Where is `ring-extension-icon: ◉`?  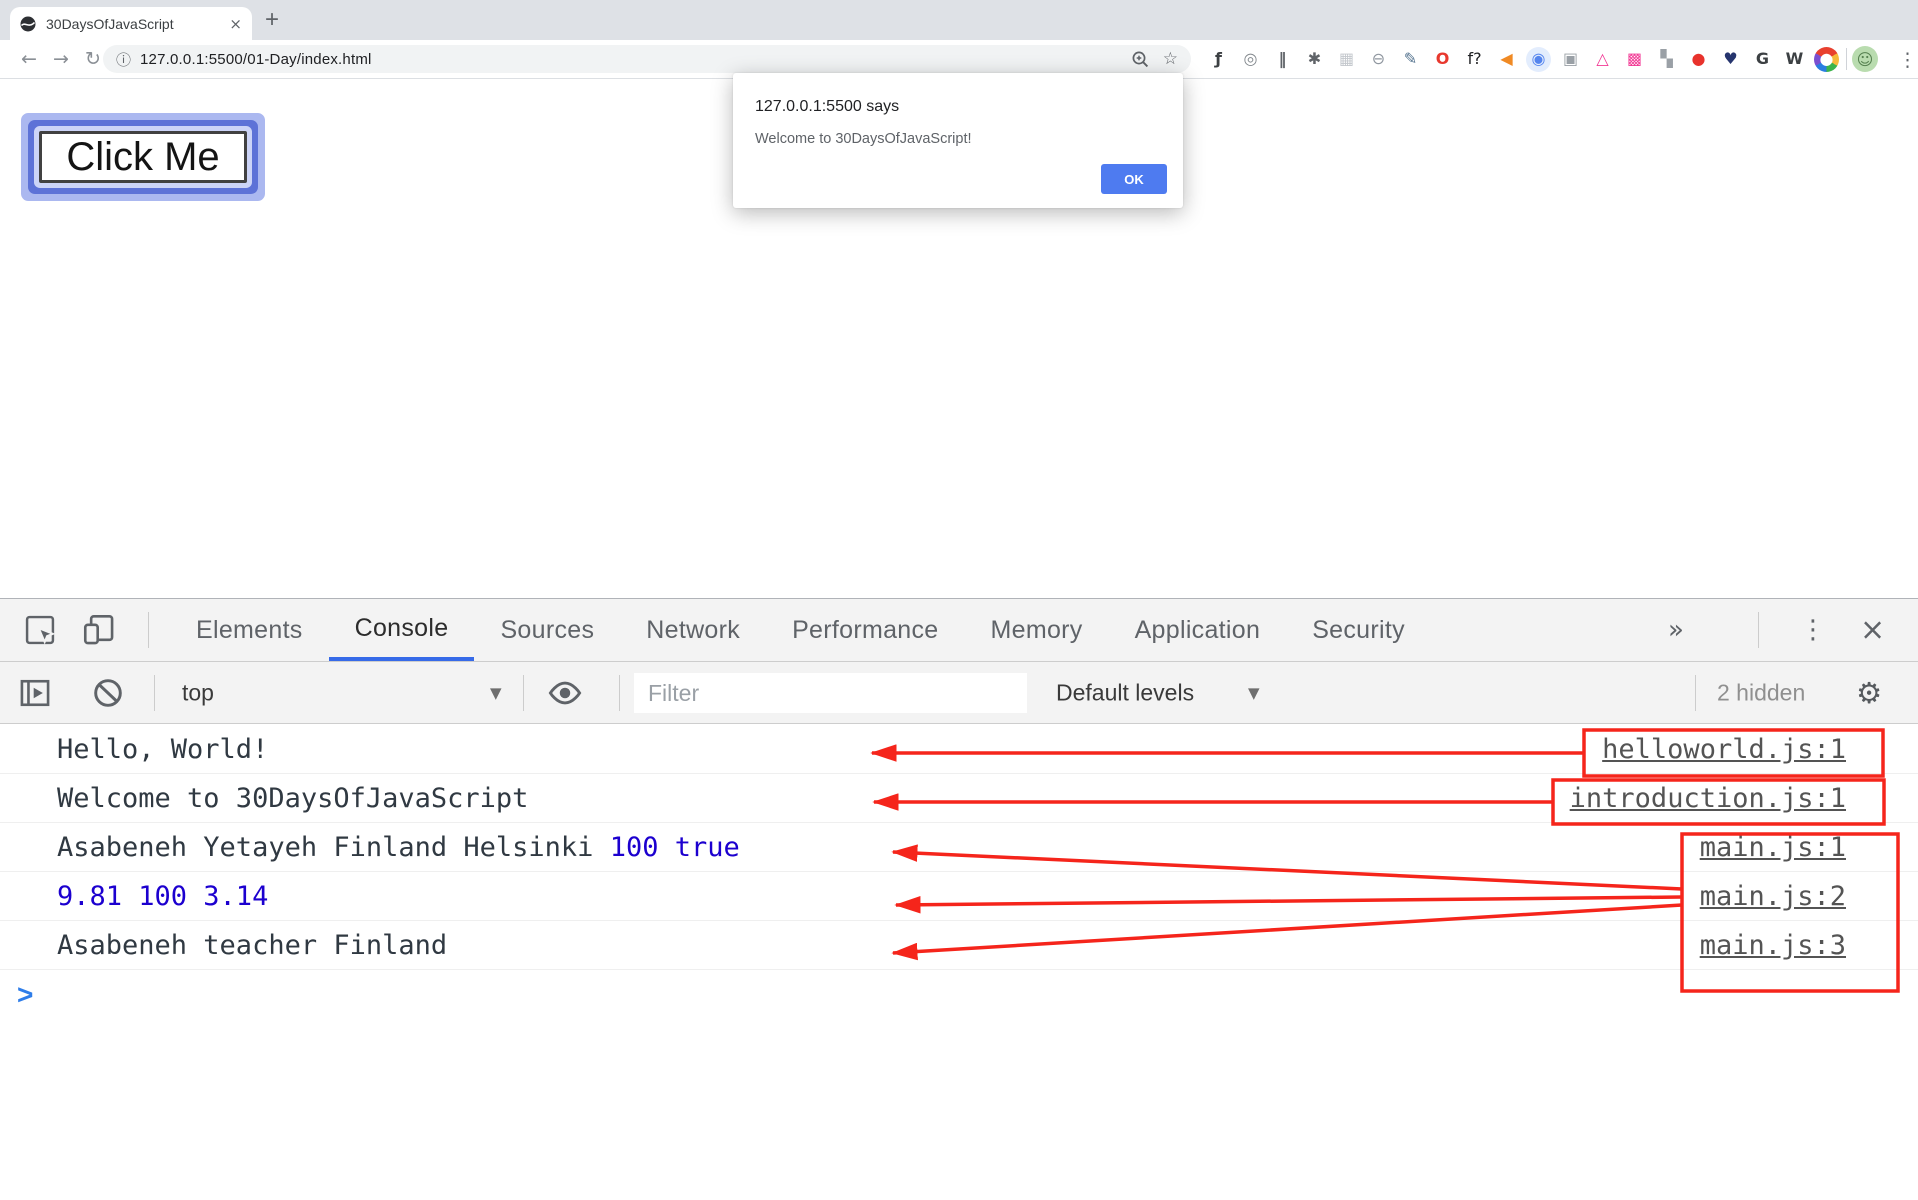
ring-extension-icon: ◉ is located at coordinates (1538, 59).